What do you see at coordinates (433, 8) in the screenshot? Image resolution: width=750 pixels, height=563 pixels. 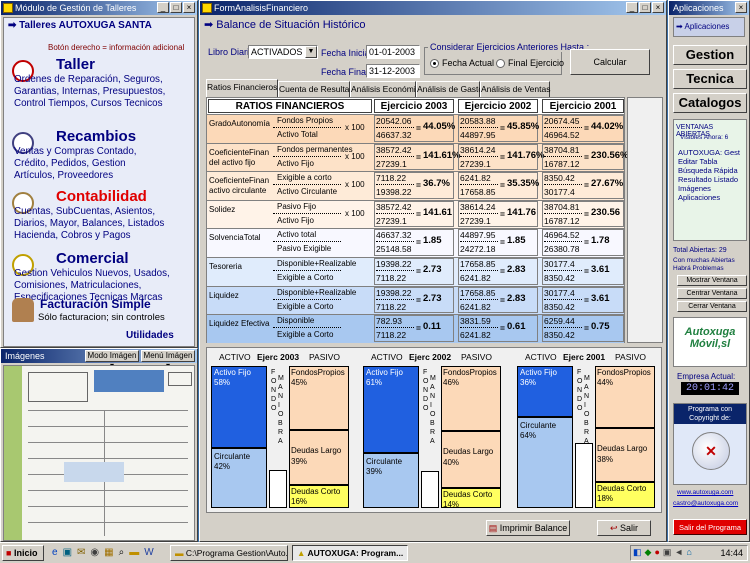 I see `main-window-titlebar: FormAnalisisFinanciero _ □ ×` at bounding box center [433, 8].